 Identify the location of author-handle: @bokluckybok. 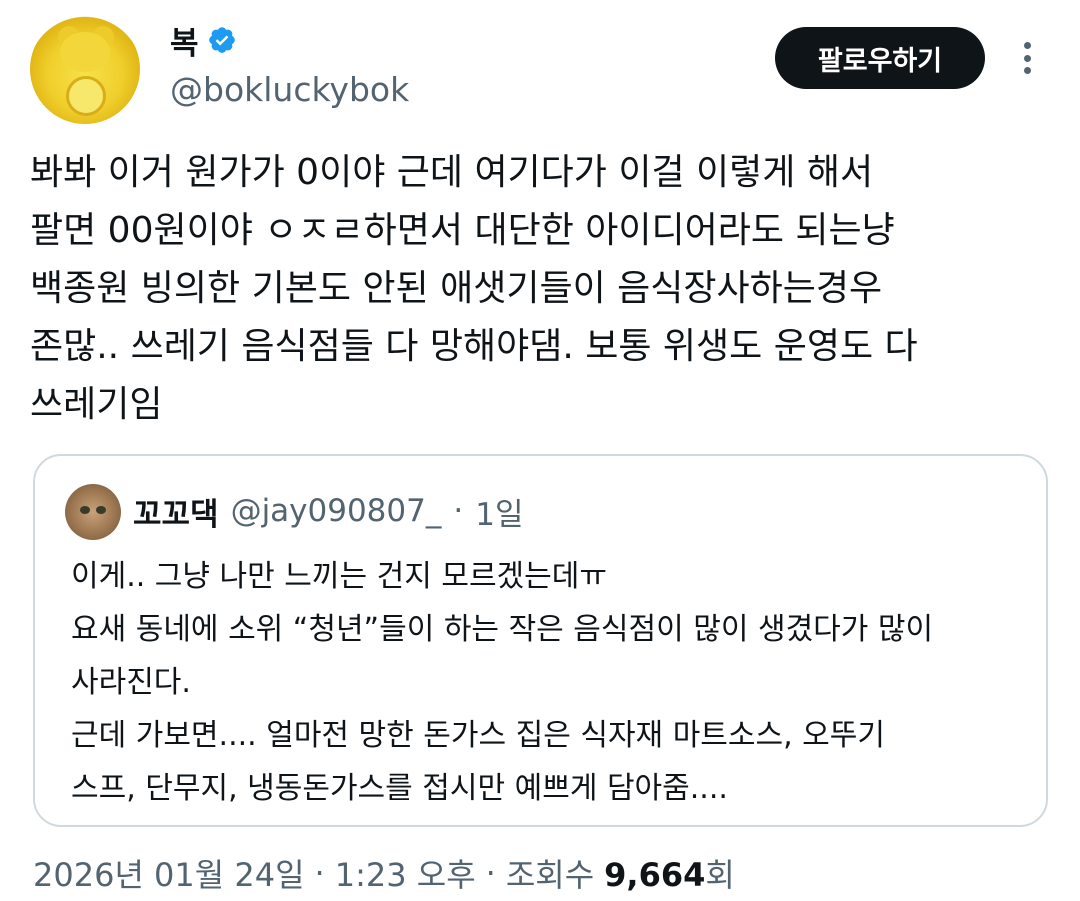
(289, 89).